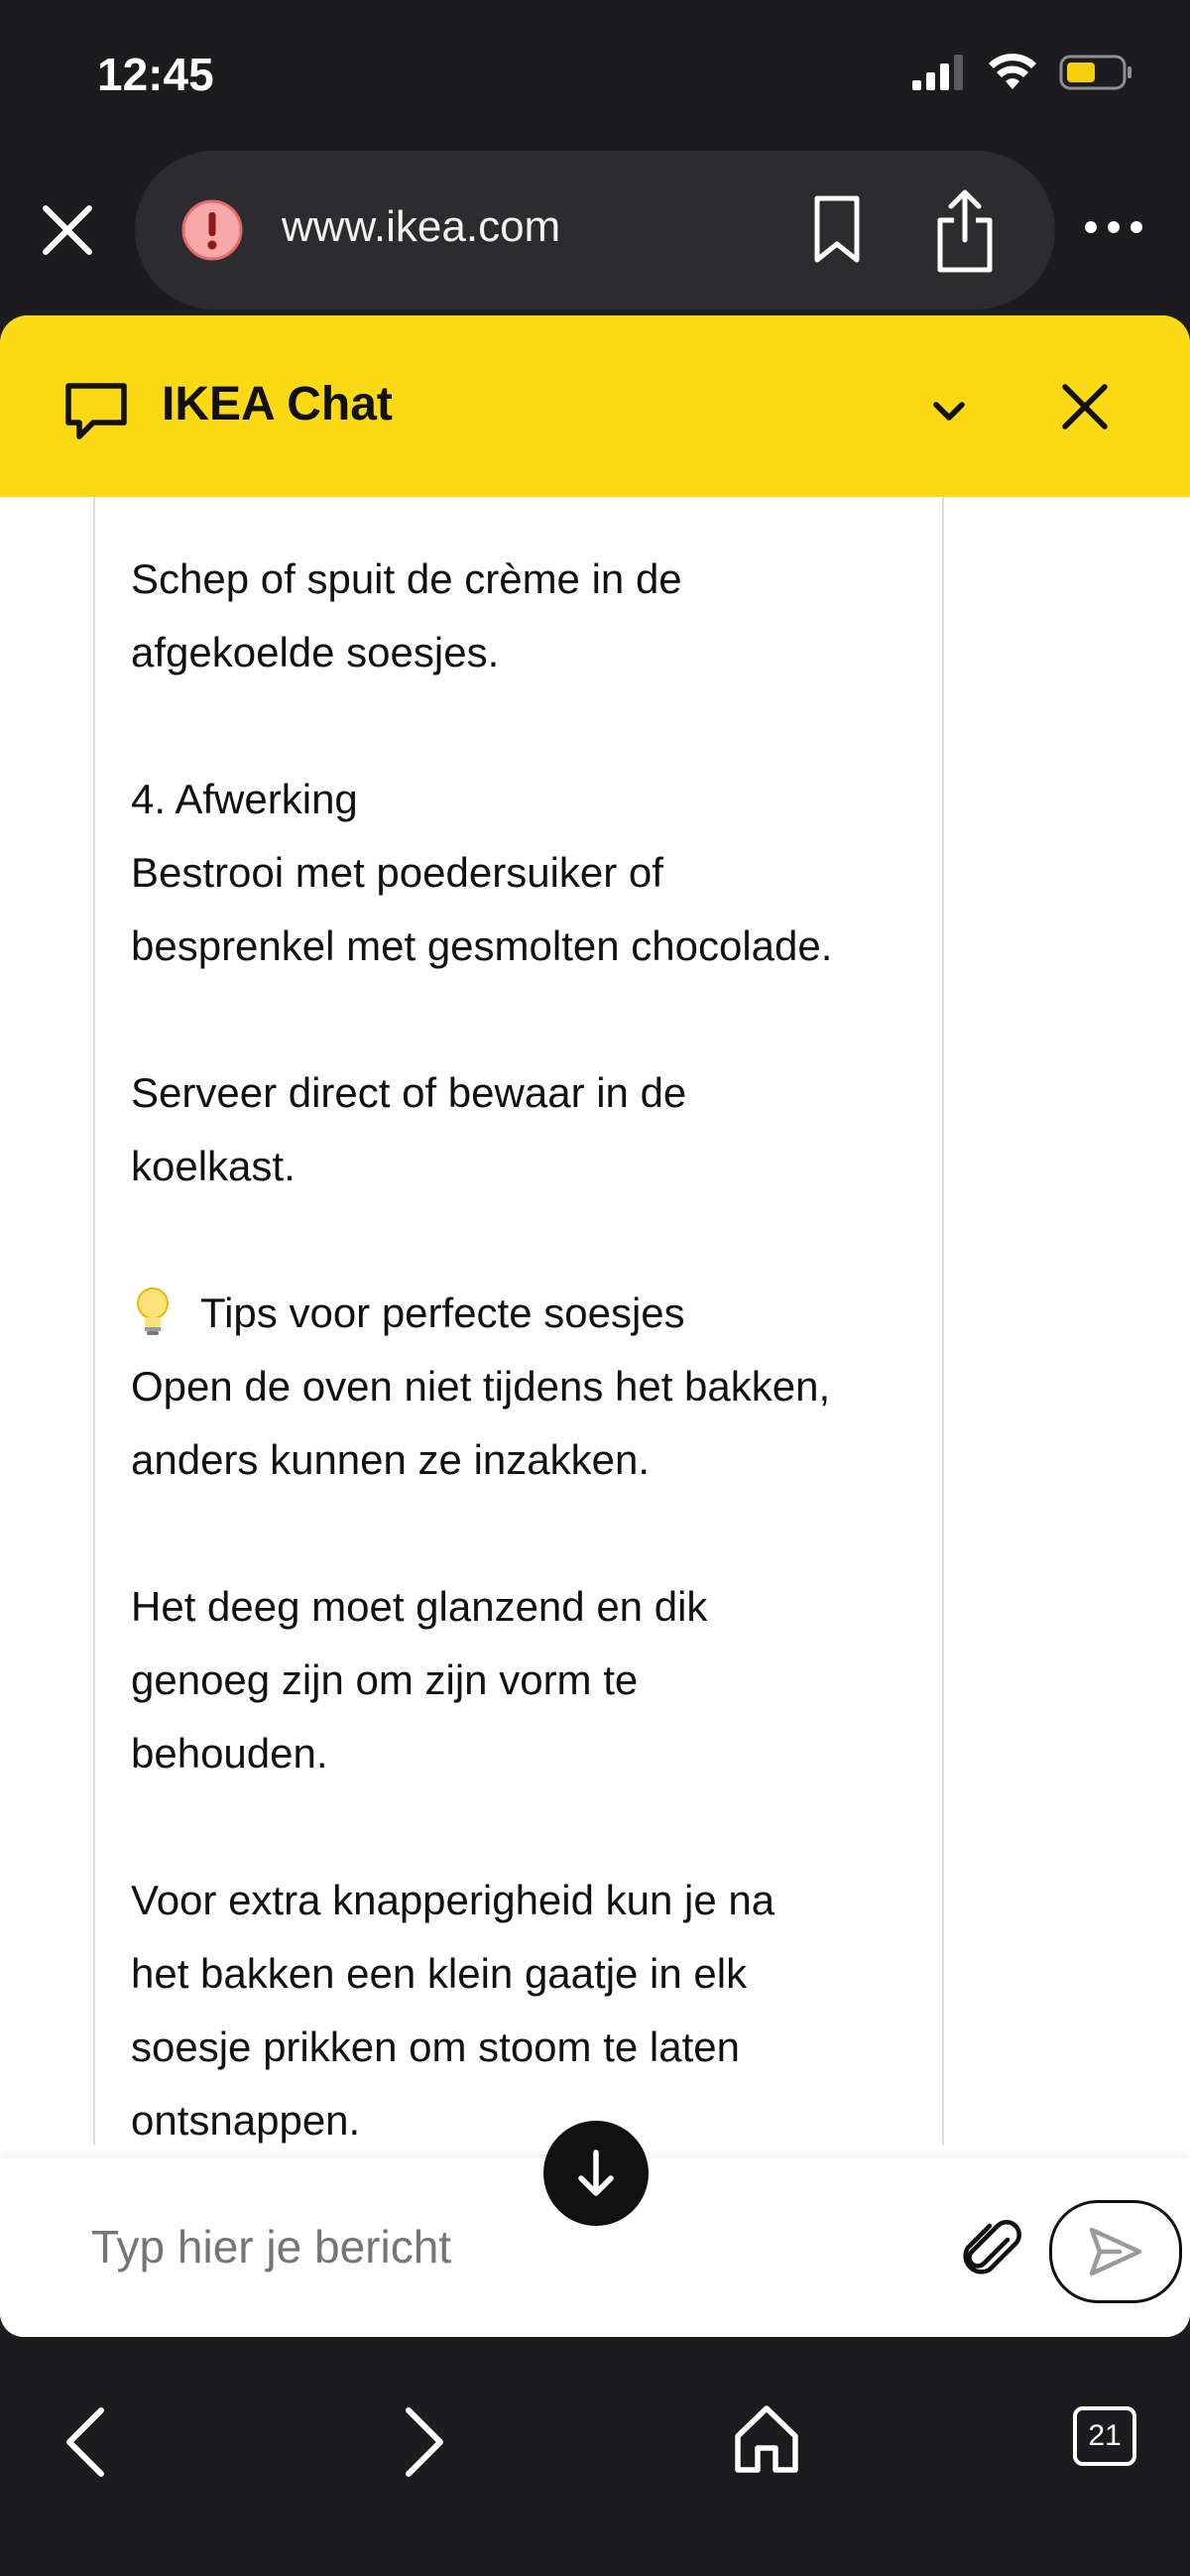  What do you see at coordinates (155, 74) in the screenshot?
I see `status-time: 12:45` at bounding box center [155, 74].